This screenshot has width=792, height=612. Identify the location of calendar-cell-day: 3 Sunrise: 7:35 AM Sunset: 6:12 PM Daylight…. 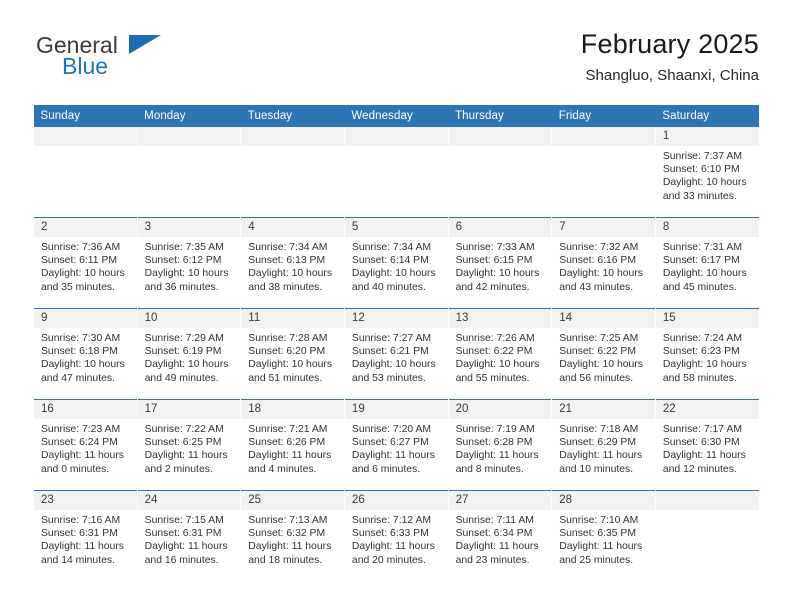
(188, 263).